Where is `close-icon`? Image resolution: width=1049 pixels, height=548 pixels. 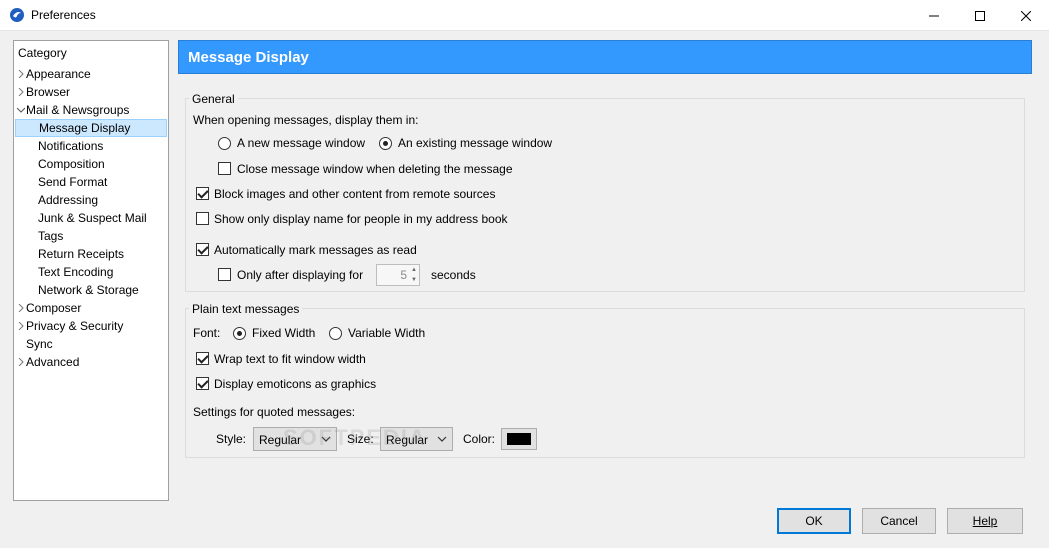
close-icon is located at coordinates (1026, 15).